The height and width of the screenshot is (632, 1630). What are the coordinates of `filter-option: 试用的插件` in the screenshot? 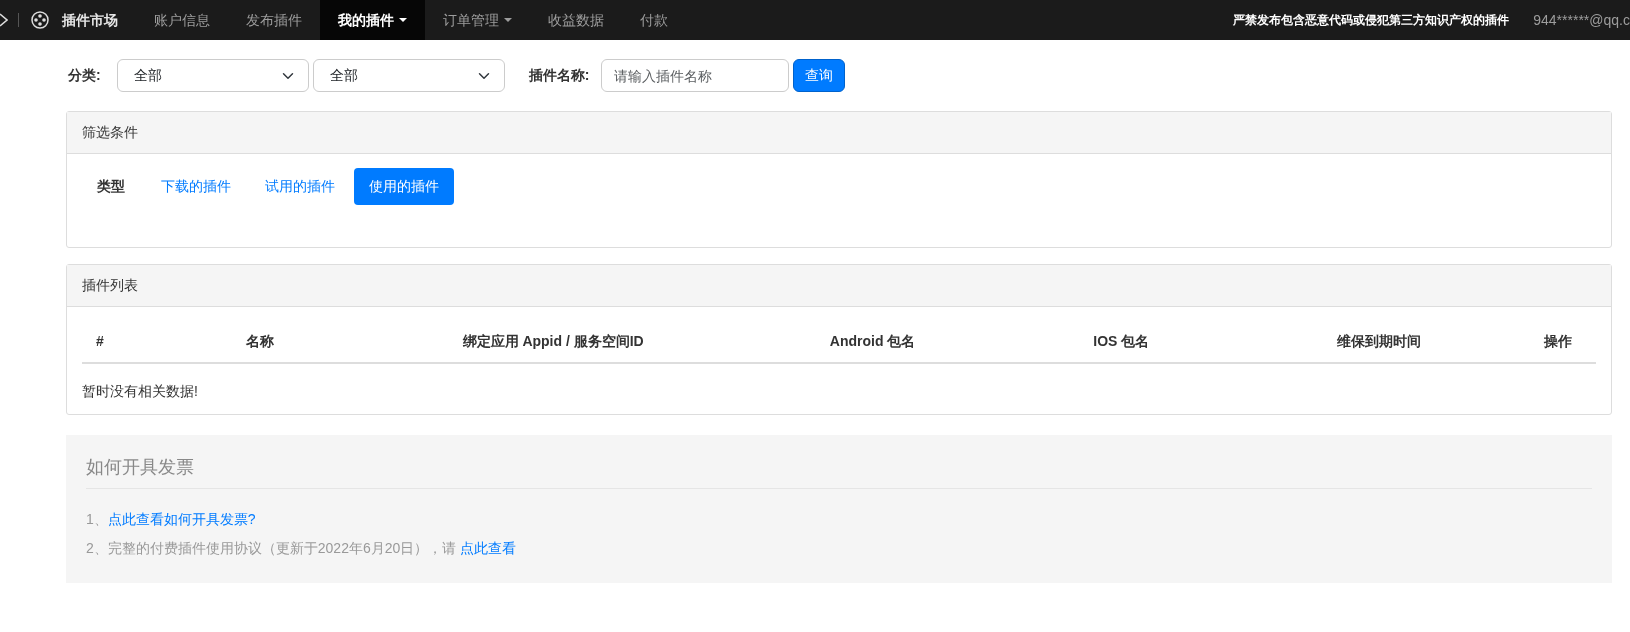 It's located at (300, 186).